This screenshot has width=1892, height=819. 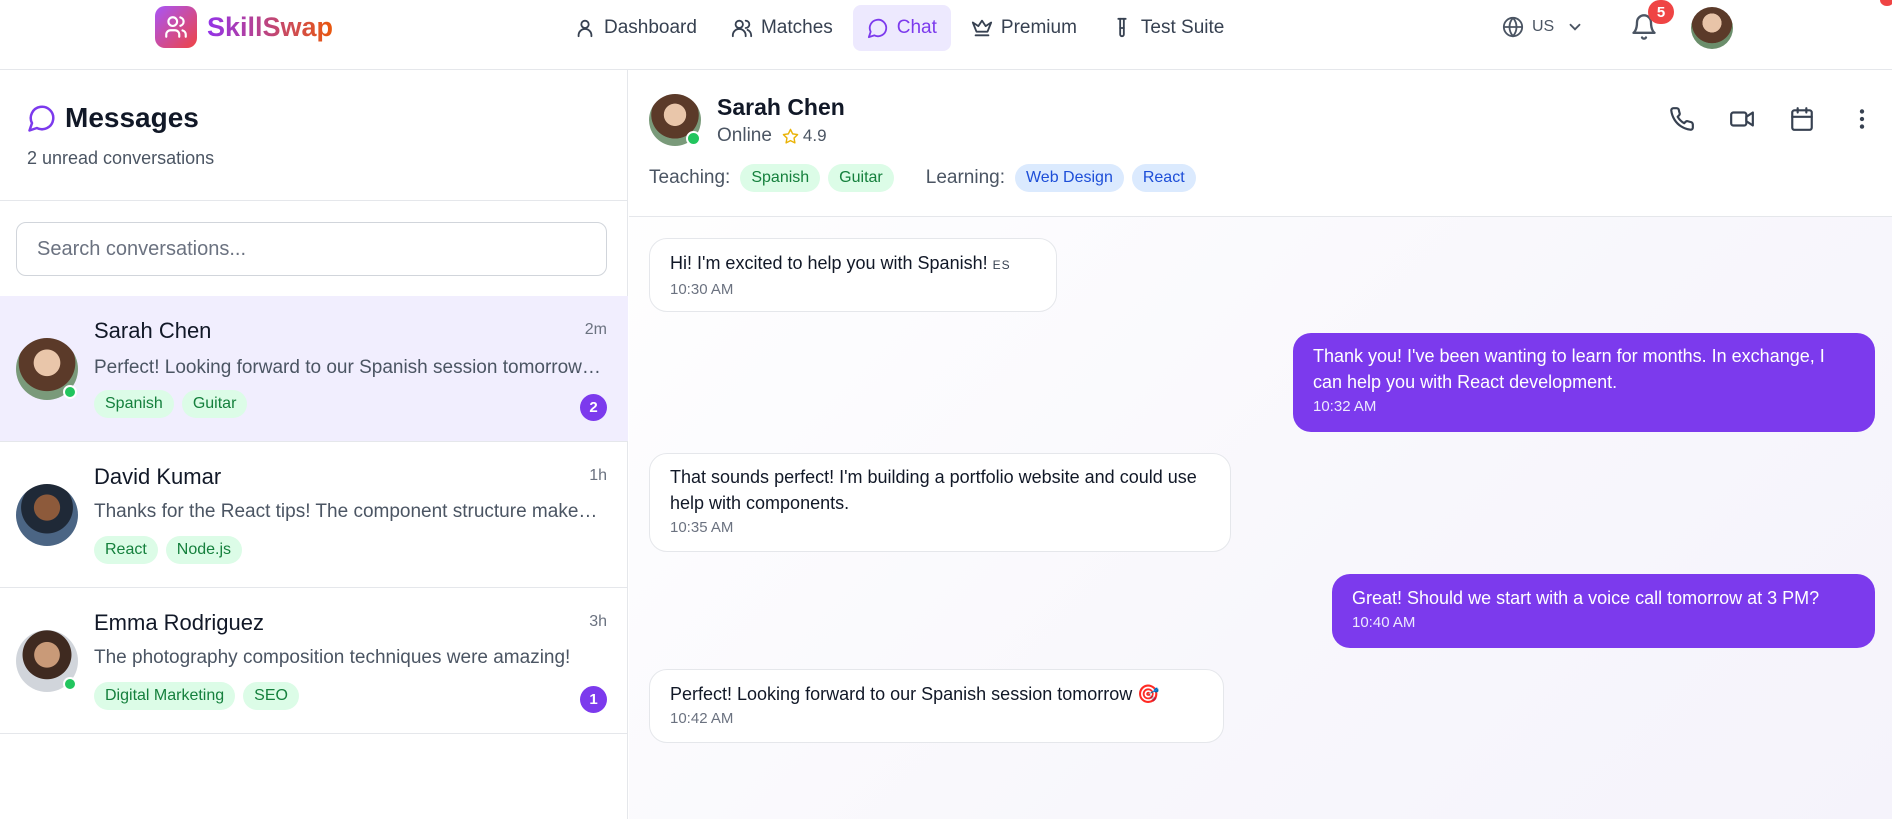 I want to click on skill-tags: Spanish Guitar, so click(x=171, y=404).